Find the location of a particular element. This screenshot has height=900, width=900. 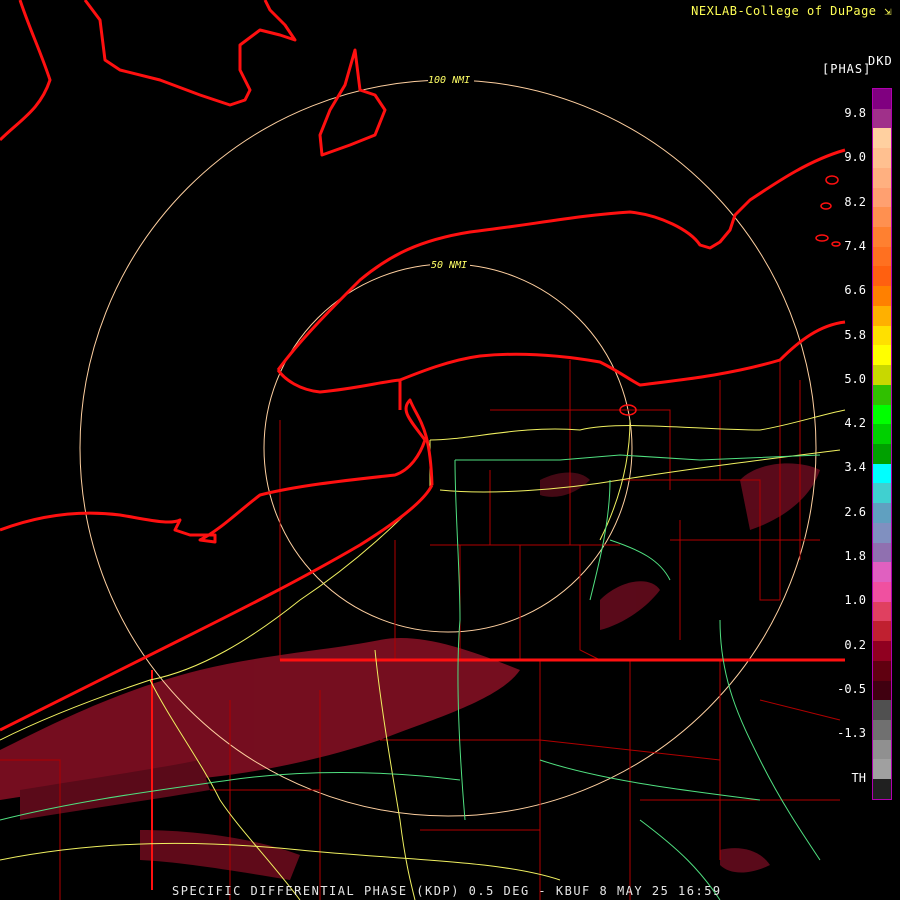

credit-label: NEXLAB-College of DuPage ⇲ is located at coordinates (791, 11).